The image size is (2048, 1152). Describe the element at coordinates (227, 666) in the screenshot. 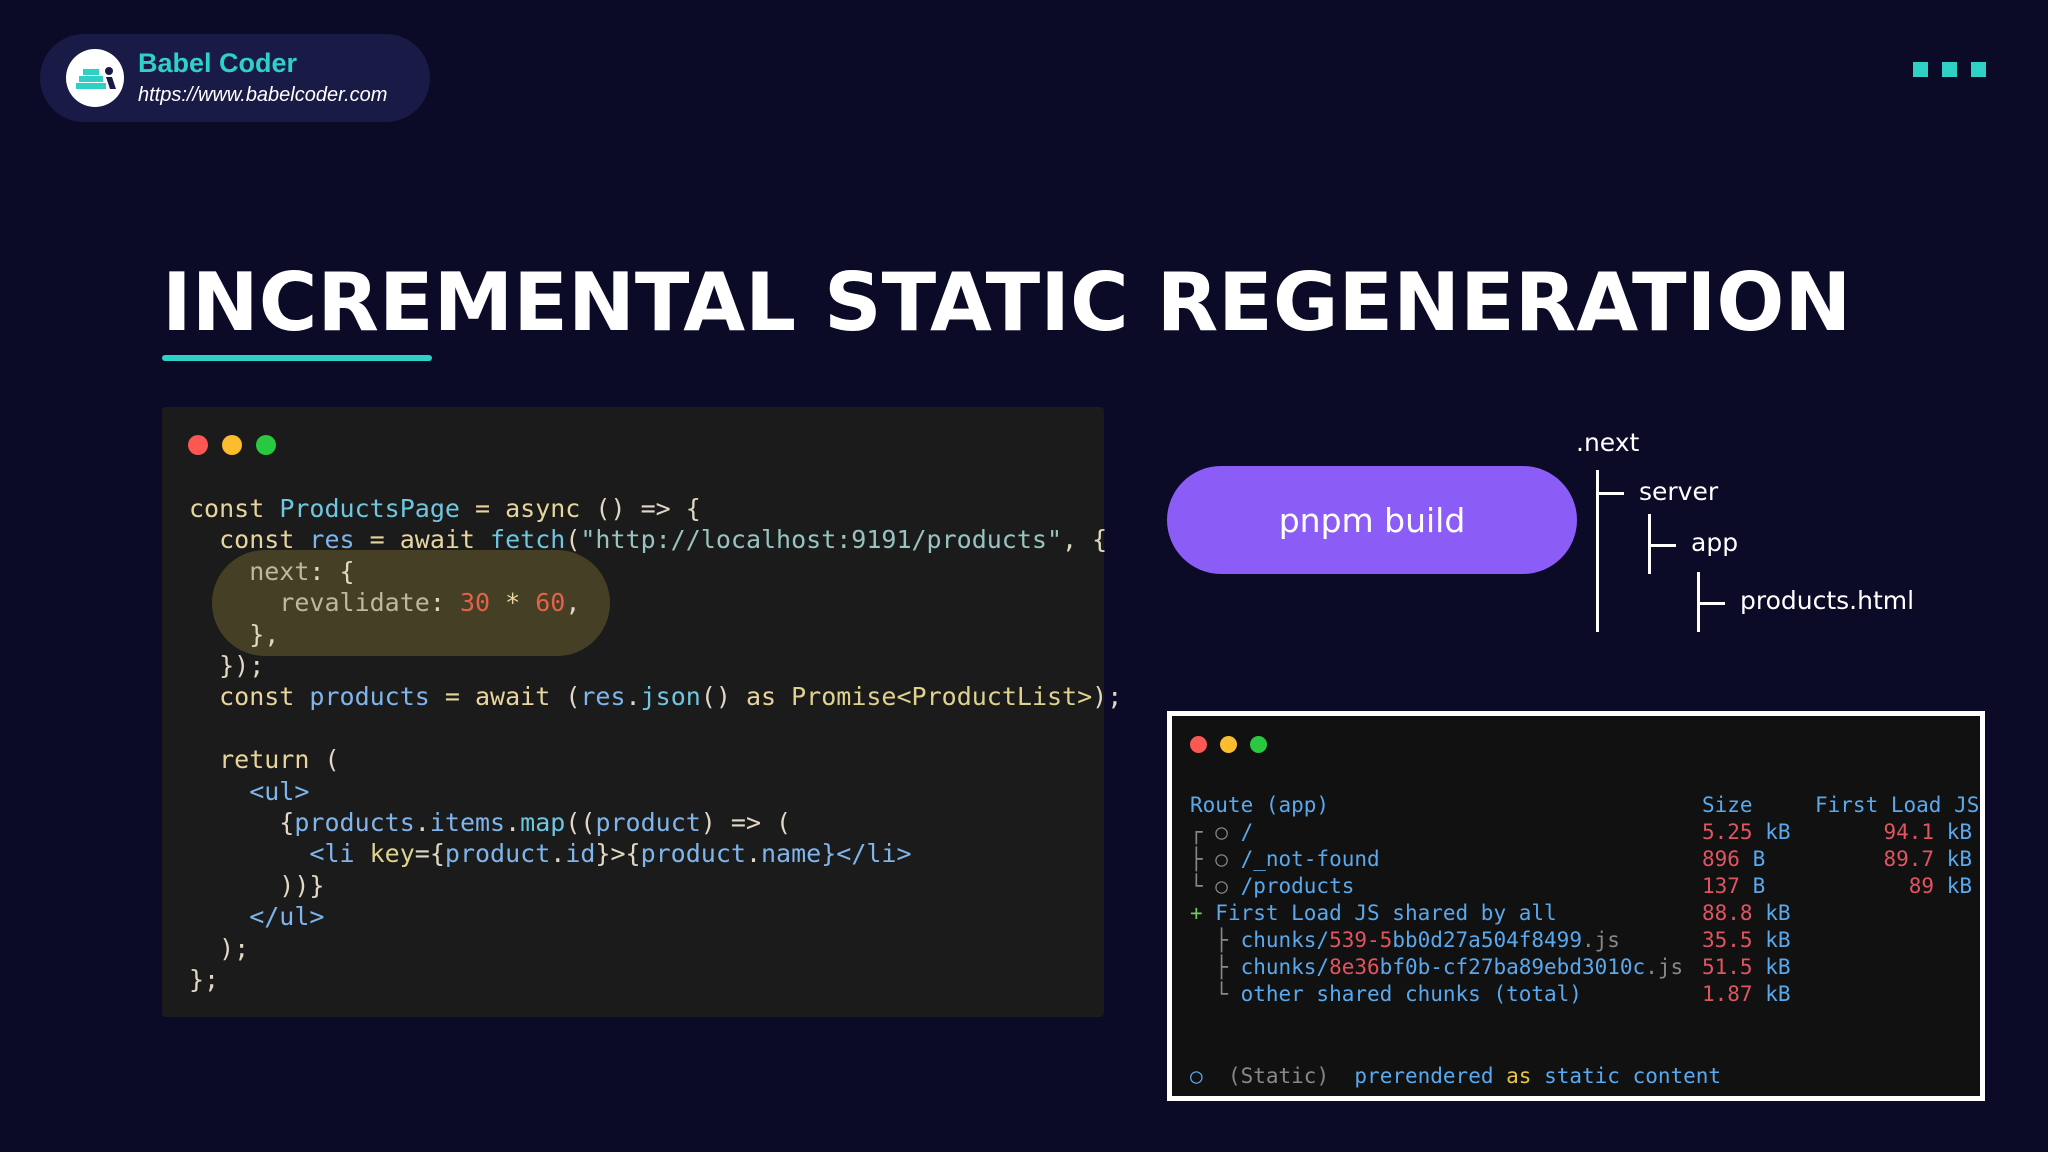

I see `code-line: });` at that location.